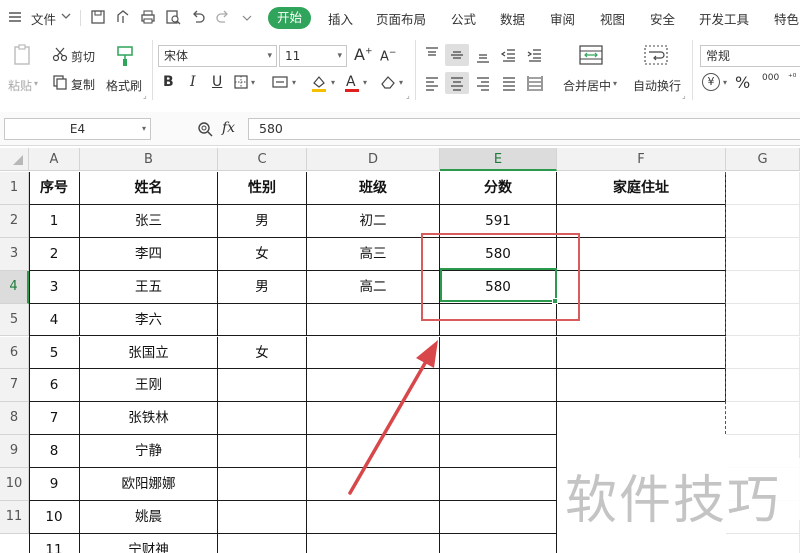 The height and width of the screenshot is (553, 800). Describe the element at coordinates (373, 188) in the screenshot. I see `table-header-cell: 班级` at that location.